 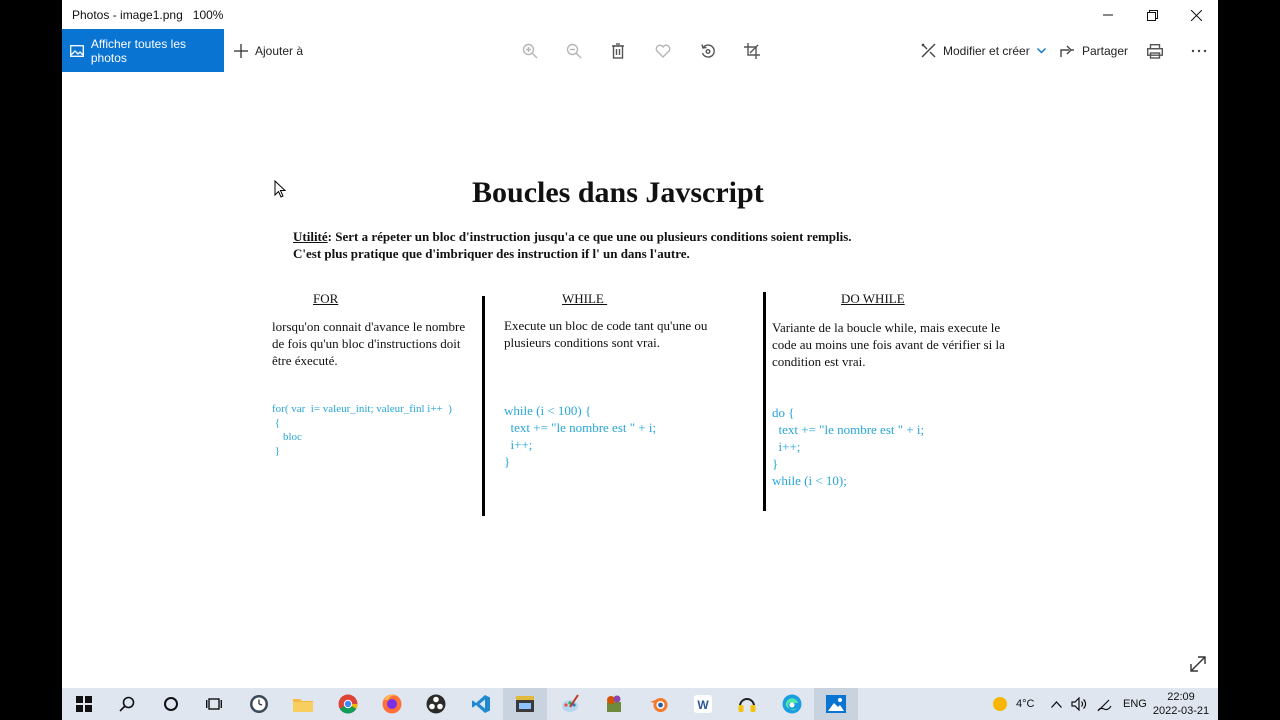 I want to click on trash-icon, so click(x=618, y=51).